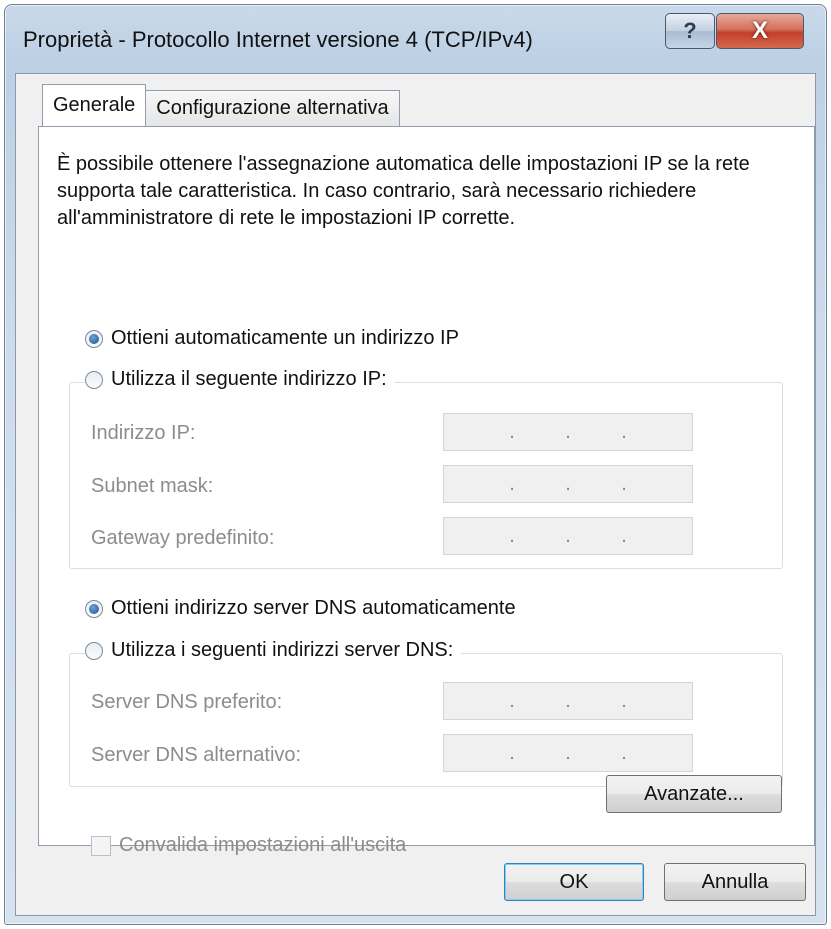 This screenshot has width=831, height=929. I want to click on dns-preferred-label: Server DNS preferito:, so click(187, 702).